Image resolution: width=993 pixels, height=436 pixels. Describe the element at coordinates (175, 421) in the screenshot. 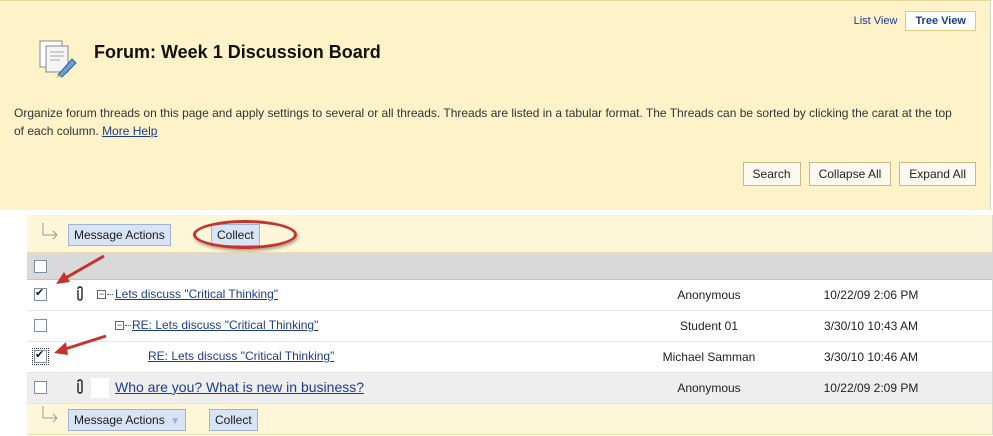

I see `chevron-down-icon: ▼` at that location.